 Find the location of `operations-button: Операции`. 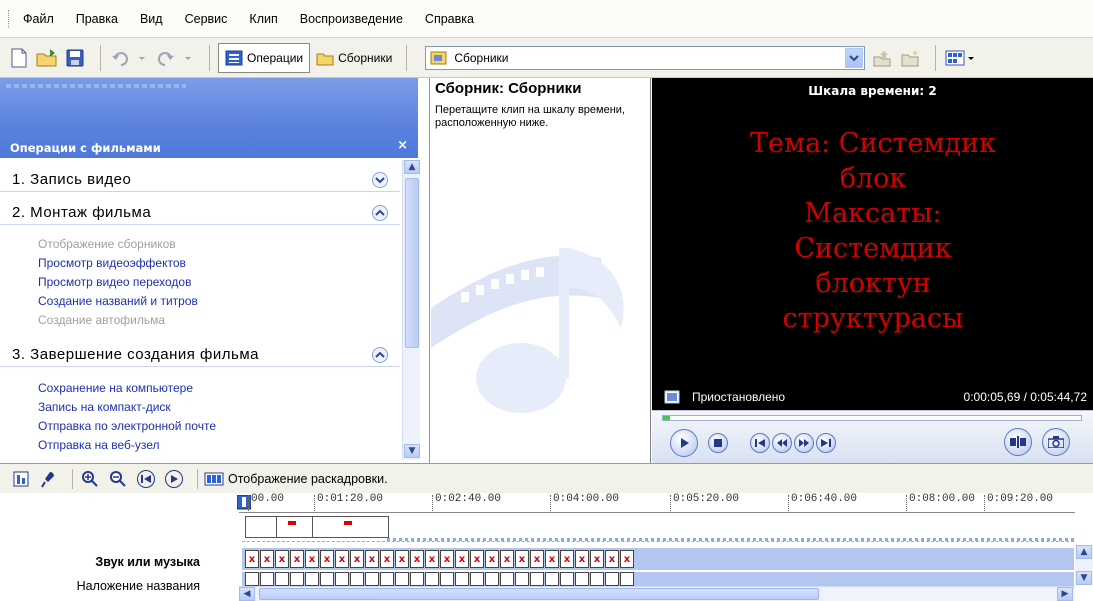

operations-button: Операции is located at coordinates (264, 57).